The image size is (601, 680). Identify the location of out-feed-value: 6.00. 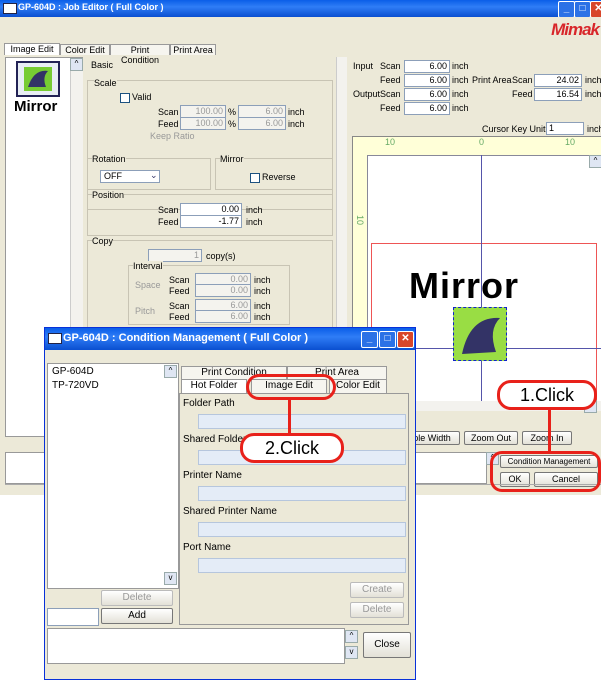
(427, 108).